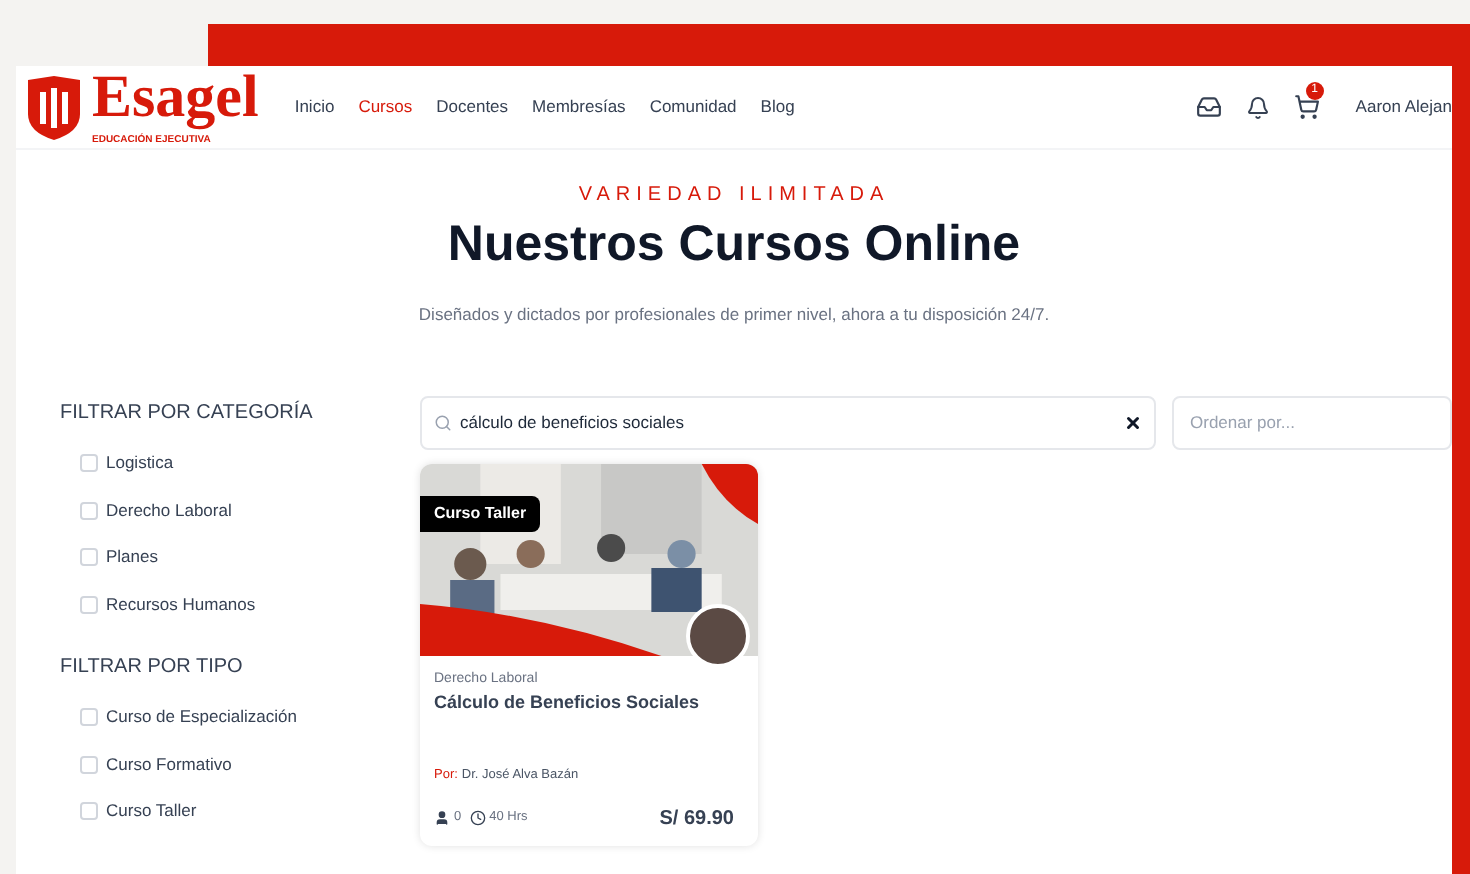  What do you see at coordinates (132, 557) in the screenshot?
I see `filter-option-label: Planes` at bounding box center [132, 557].